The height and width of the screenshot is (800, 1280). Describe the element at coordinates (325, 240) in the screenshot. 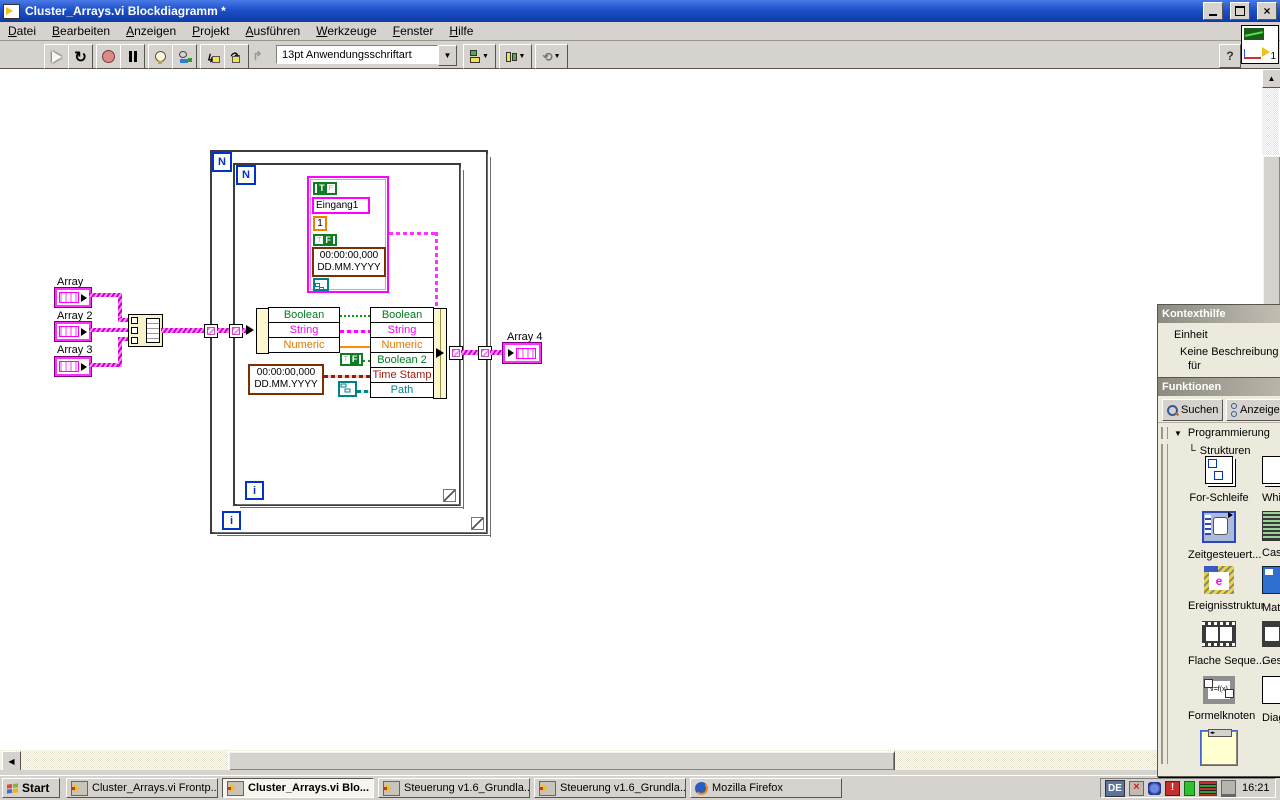

I see `cluster-bool-false: T F` at that location.